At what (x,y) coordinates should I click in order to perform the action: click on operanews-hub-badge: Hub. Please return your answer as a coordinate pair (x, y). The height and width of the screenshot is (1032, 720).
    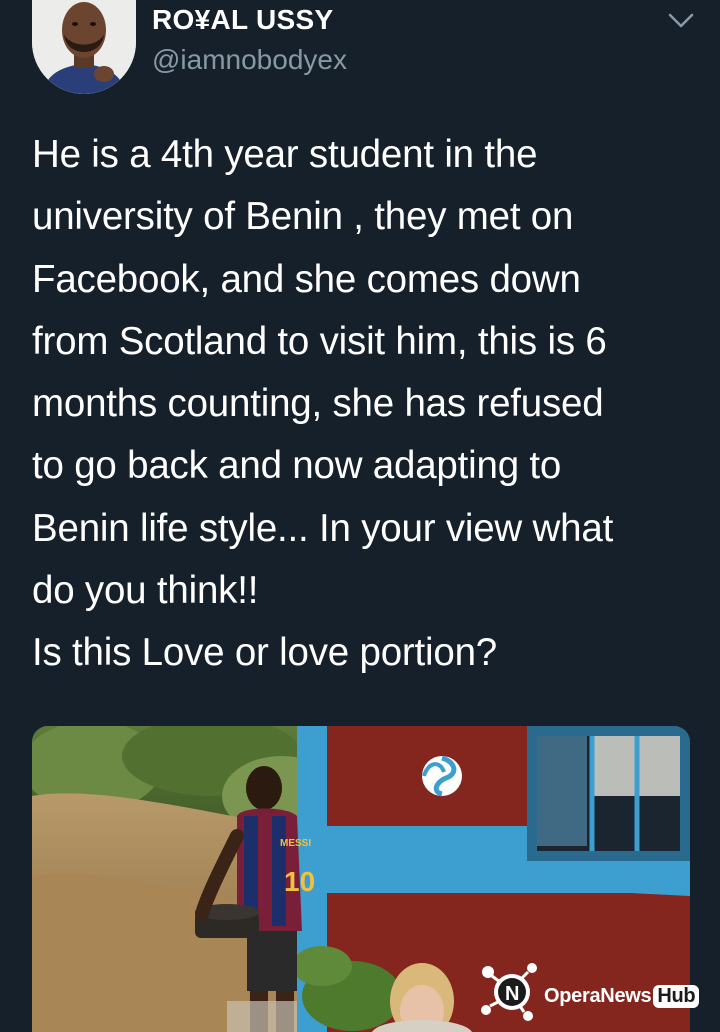
    Looking at the image, I should click on (676, 996).